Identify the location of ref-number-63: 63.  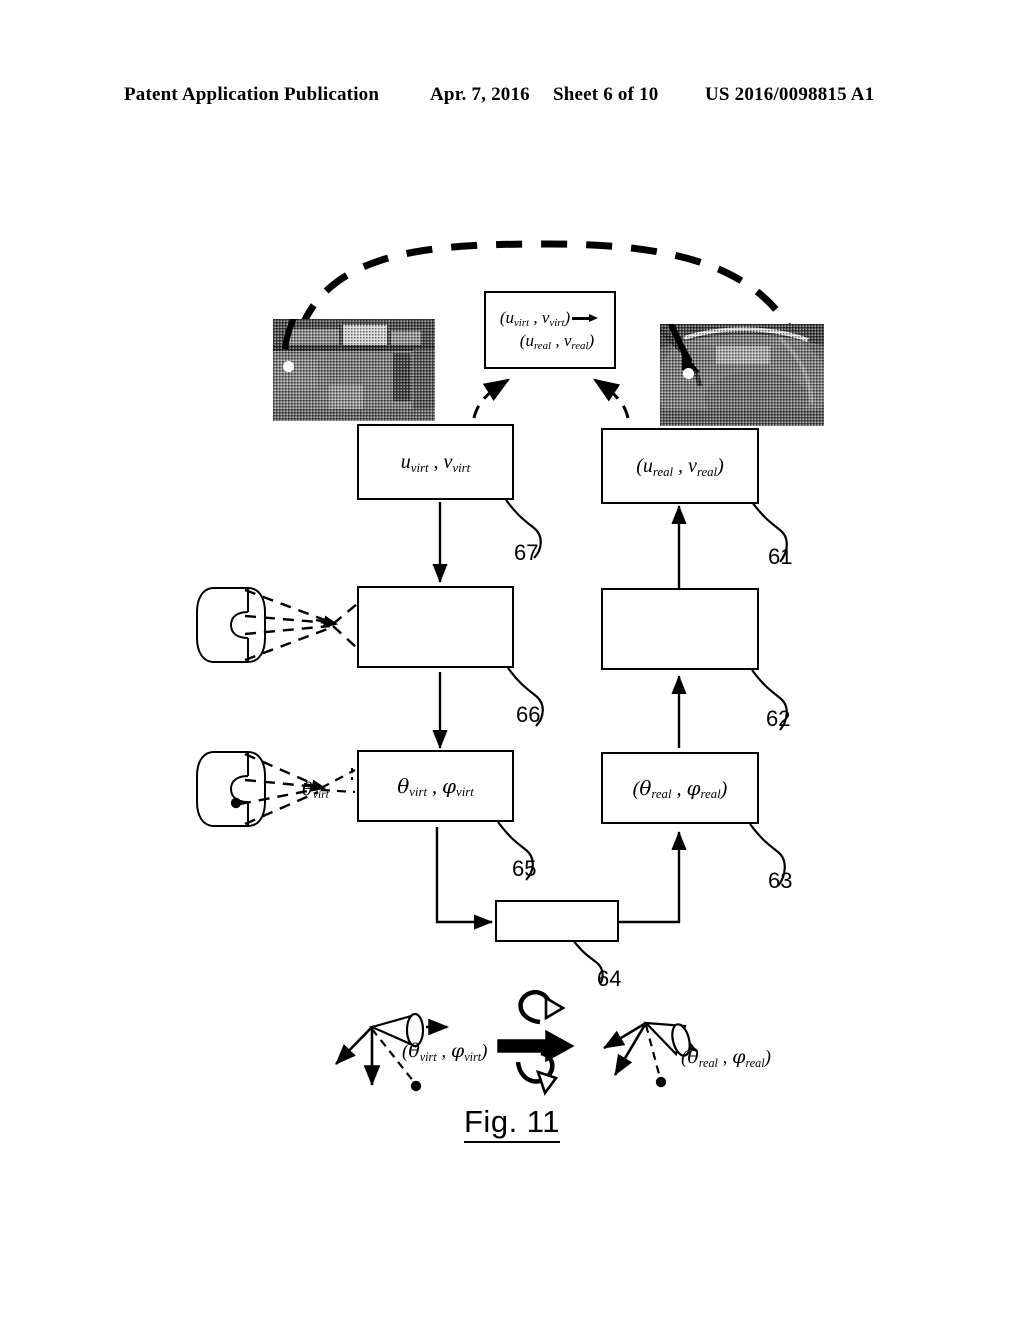
(780, 880).